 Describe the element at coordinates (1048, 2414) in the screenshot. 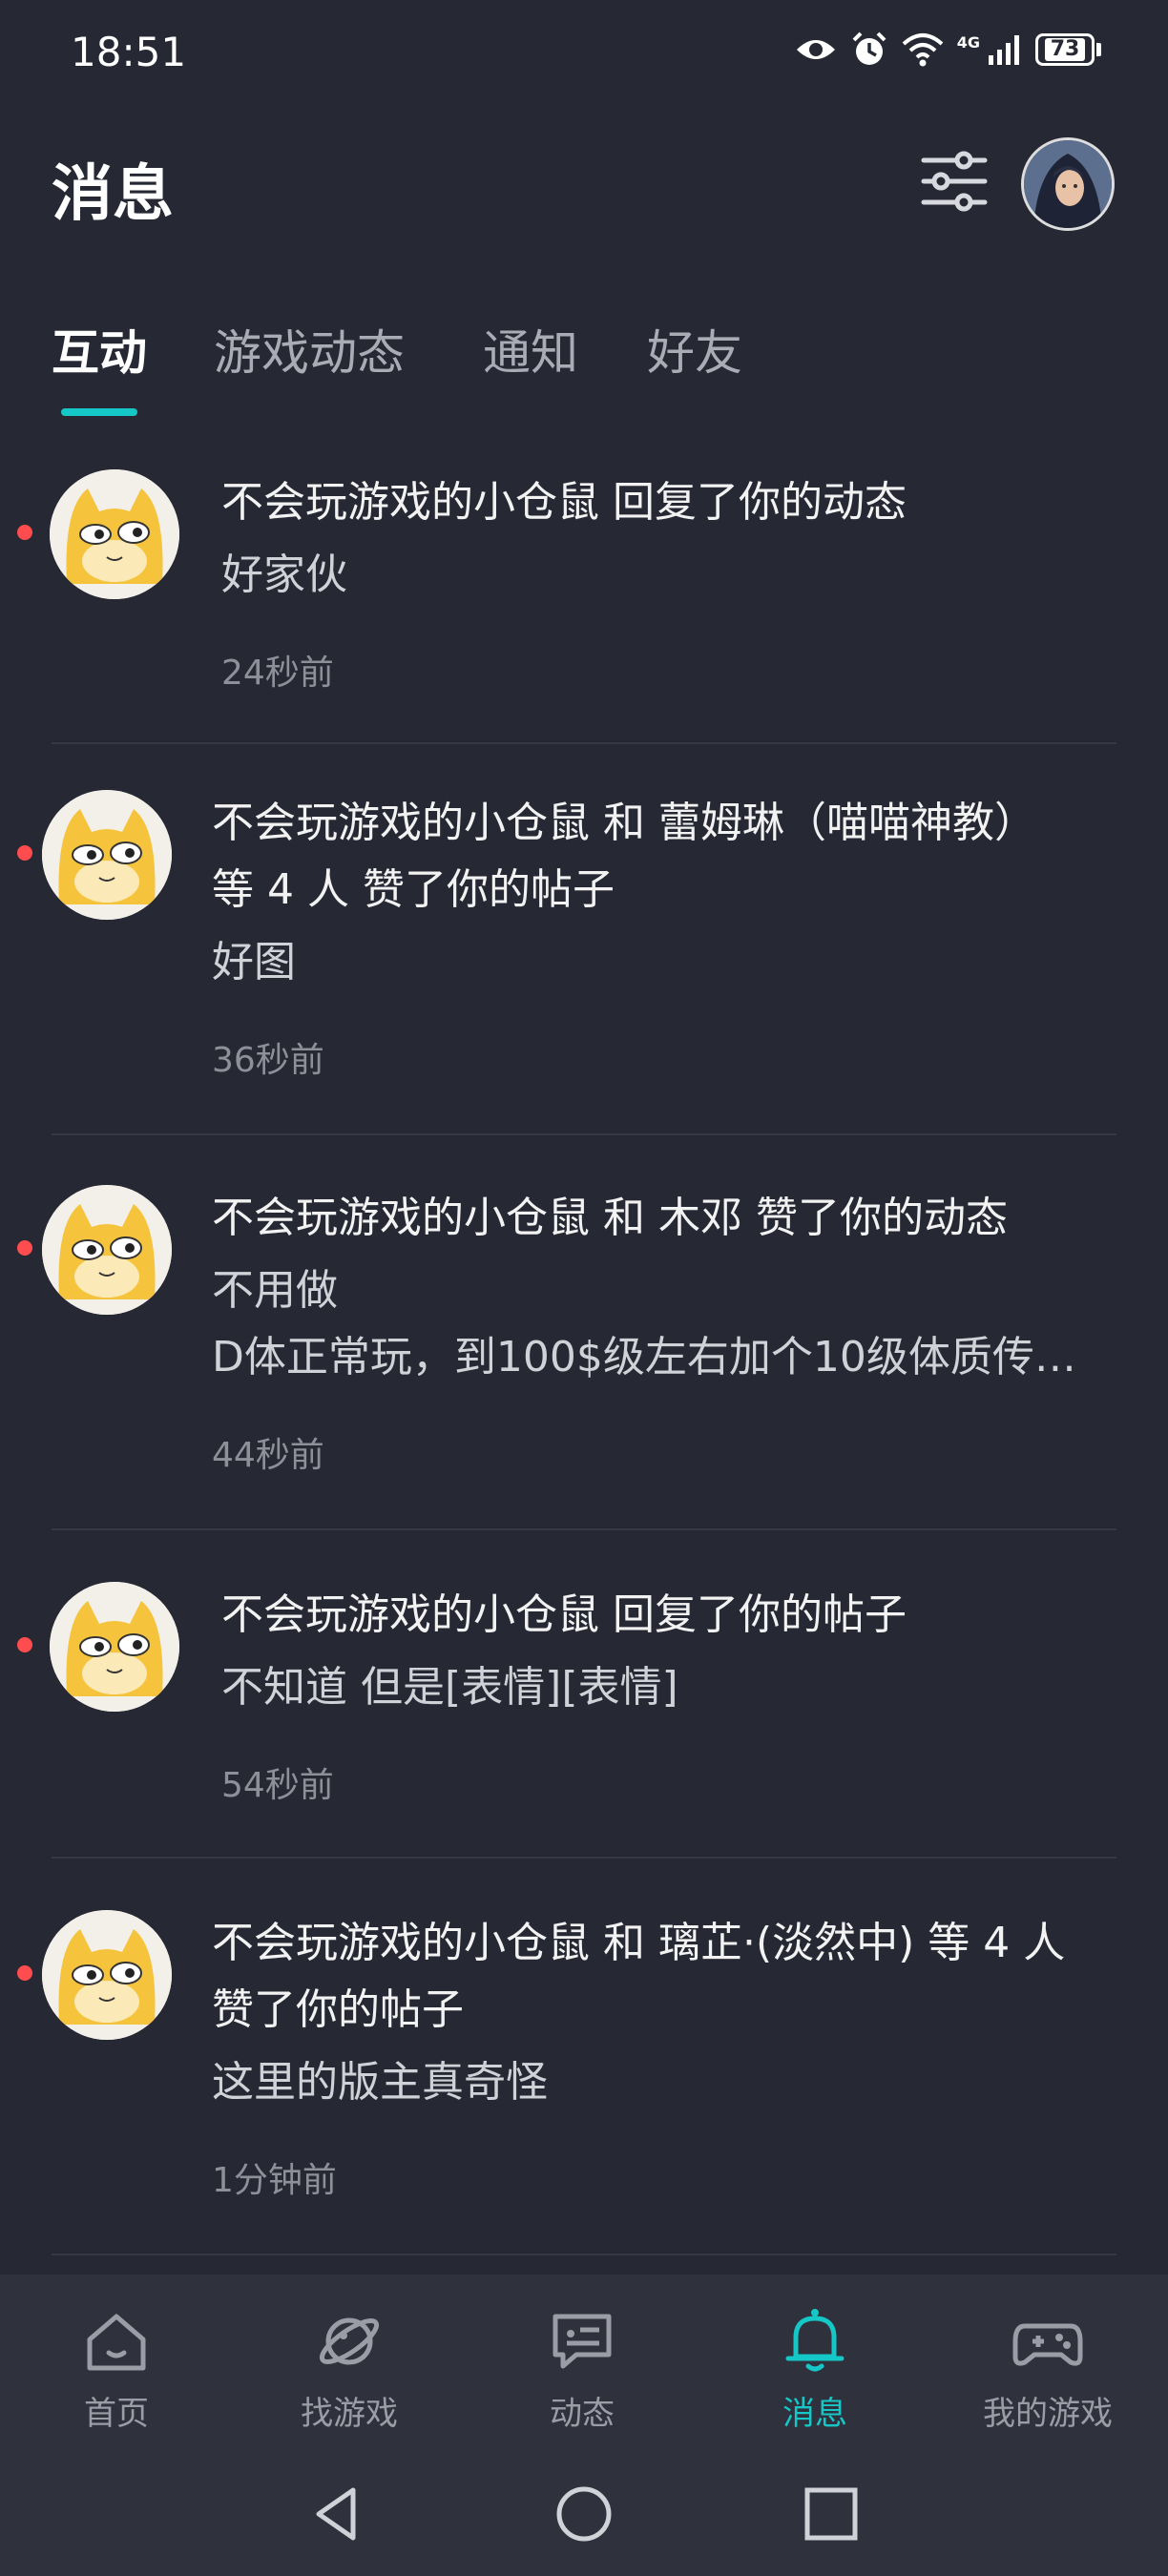

I see `nav-label: 我的游戏` at that location.